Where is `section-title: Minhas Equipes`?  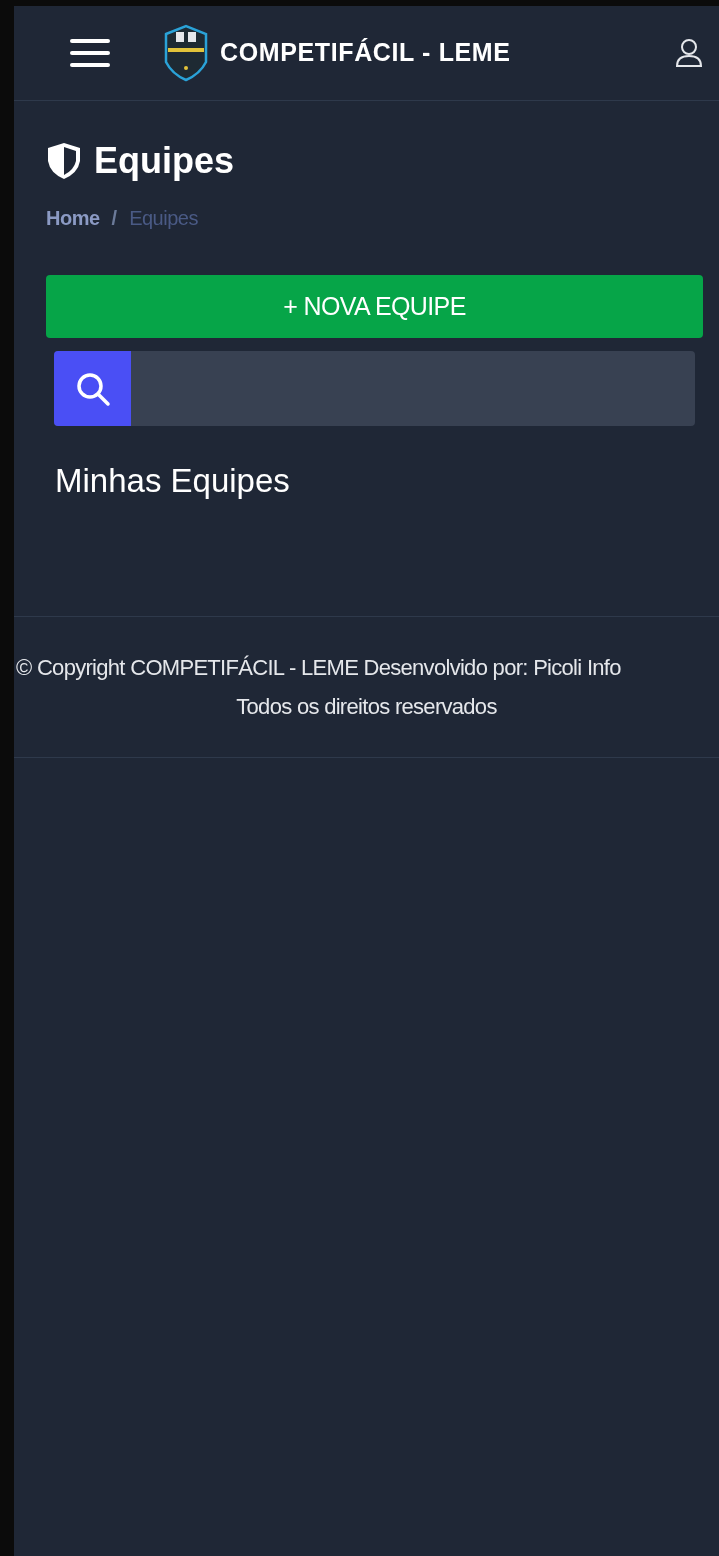 section-title: Minhas Equipes is located at coordinates (173, 481).